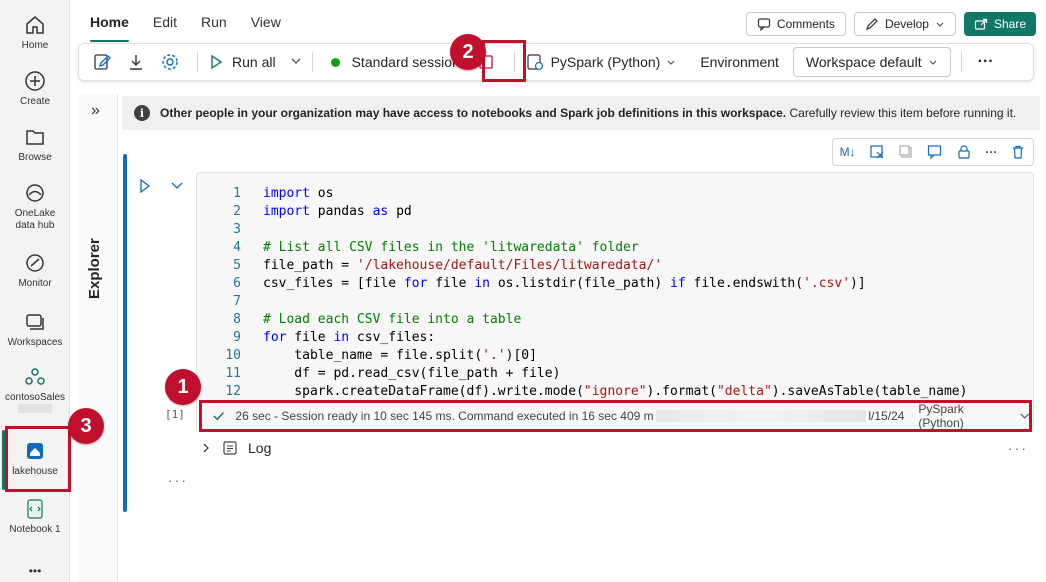  What do you see at coordinates (35, 529) in the screenshot?
I see `rail-item-label: Notebook 1` at bounding box center [35, 529].